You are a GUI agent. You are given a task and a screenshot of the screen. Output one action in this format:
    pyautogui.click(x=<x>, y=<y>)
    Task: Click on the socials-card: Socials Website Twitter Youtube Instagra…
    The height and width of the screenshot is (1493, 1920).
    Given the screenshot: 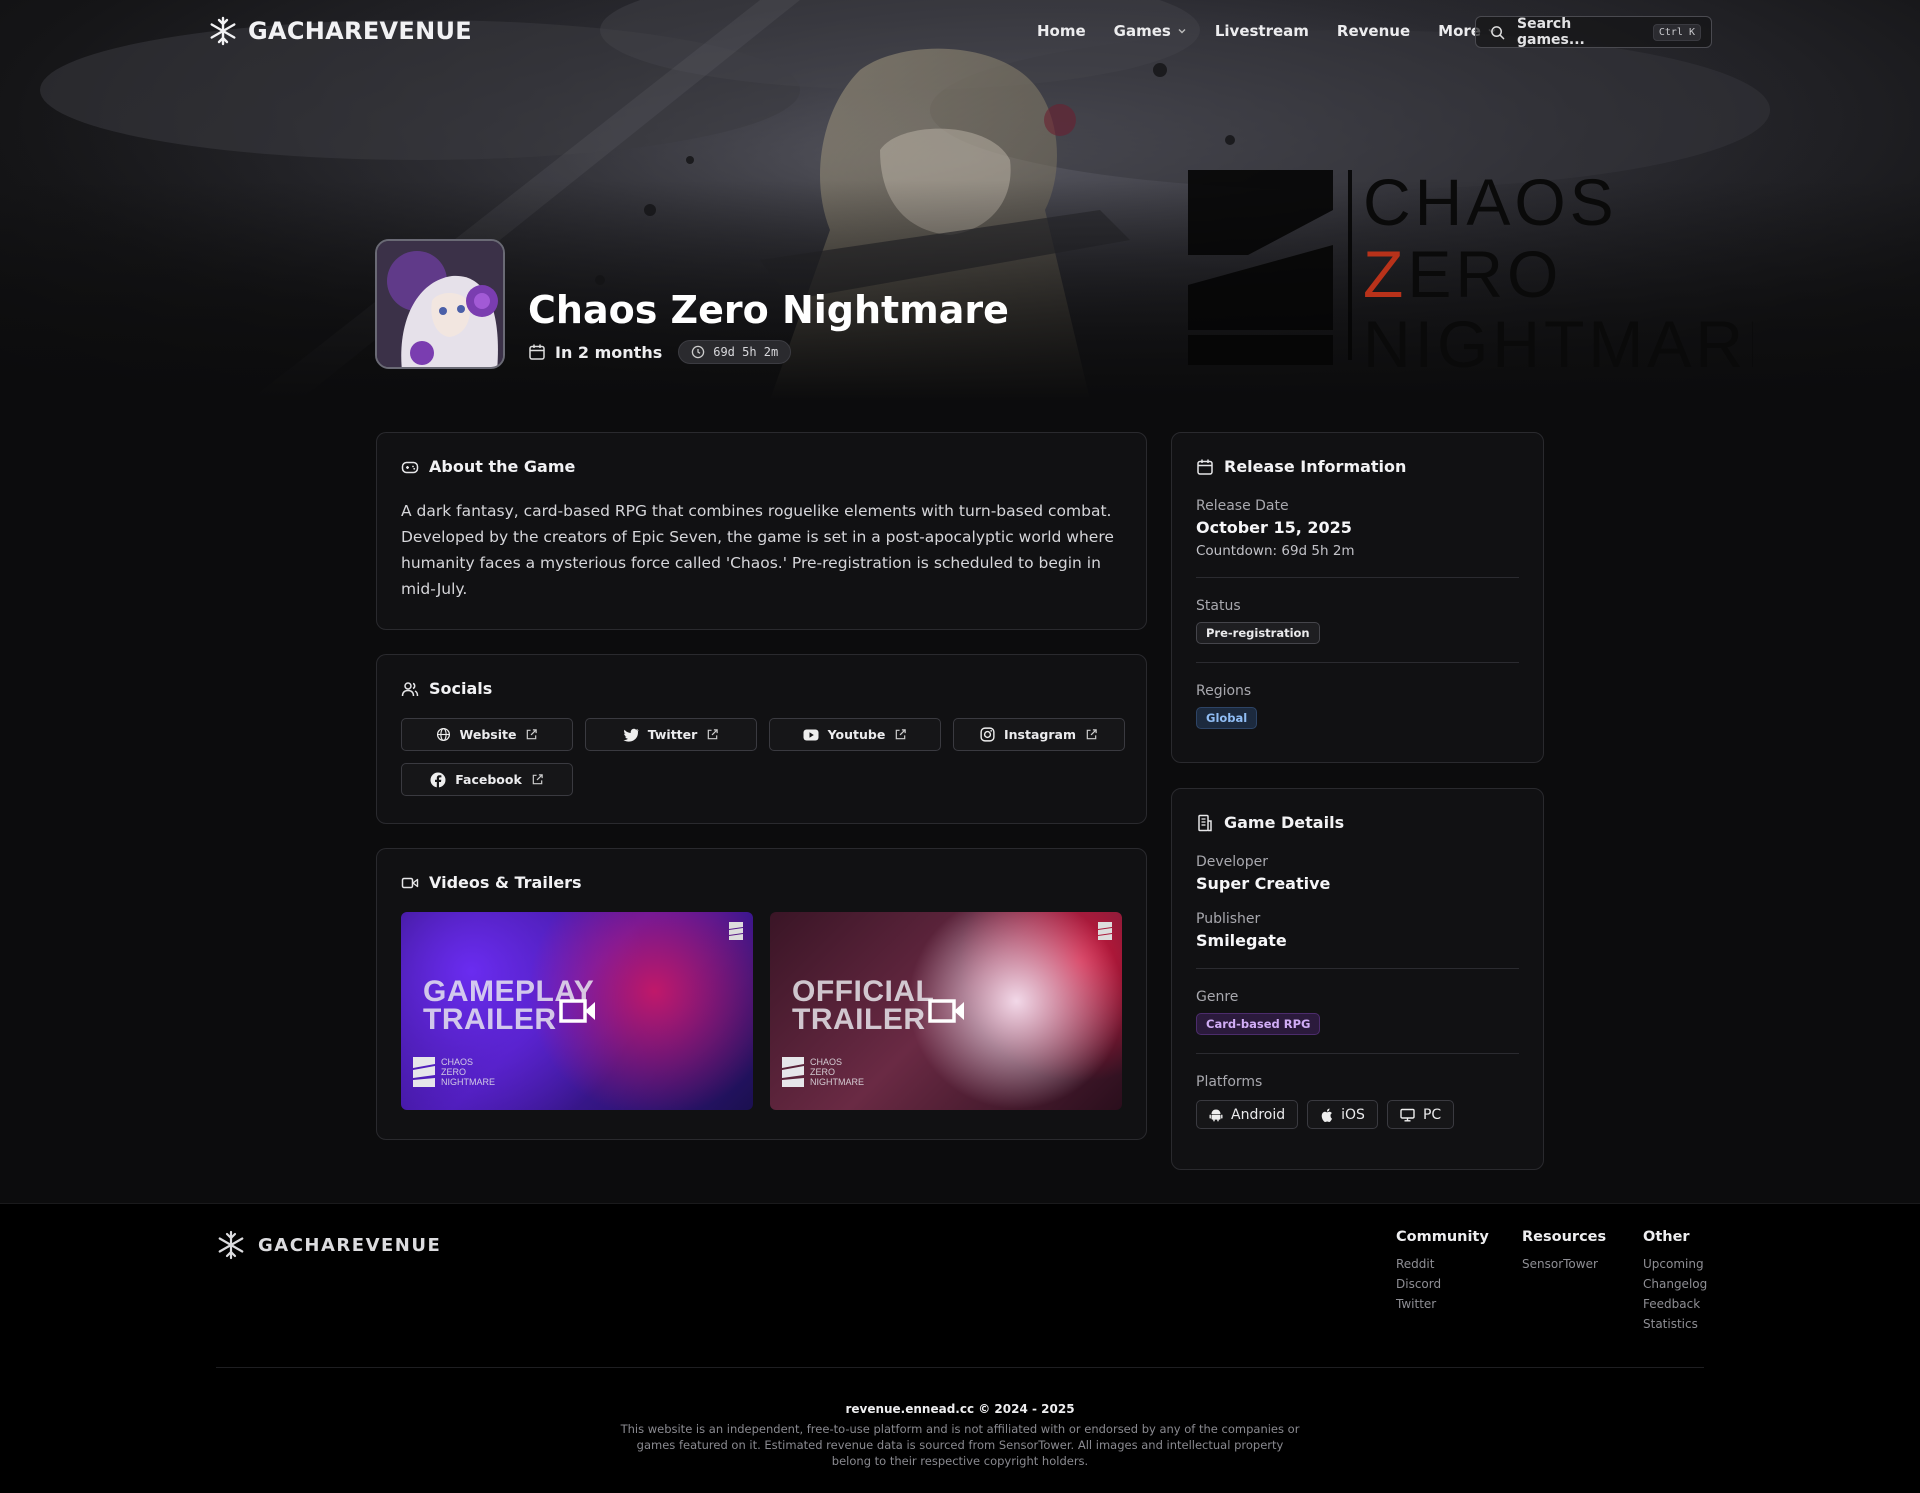 What is the action you would take?
    pyautogui.click(x=761, y=739)
    